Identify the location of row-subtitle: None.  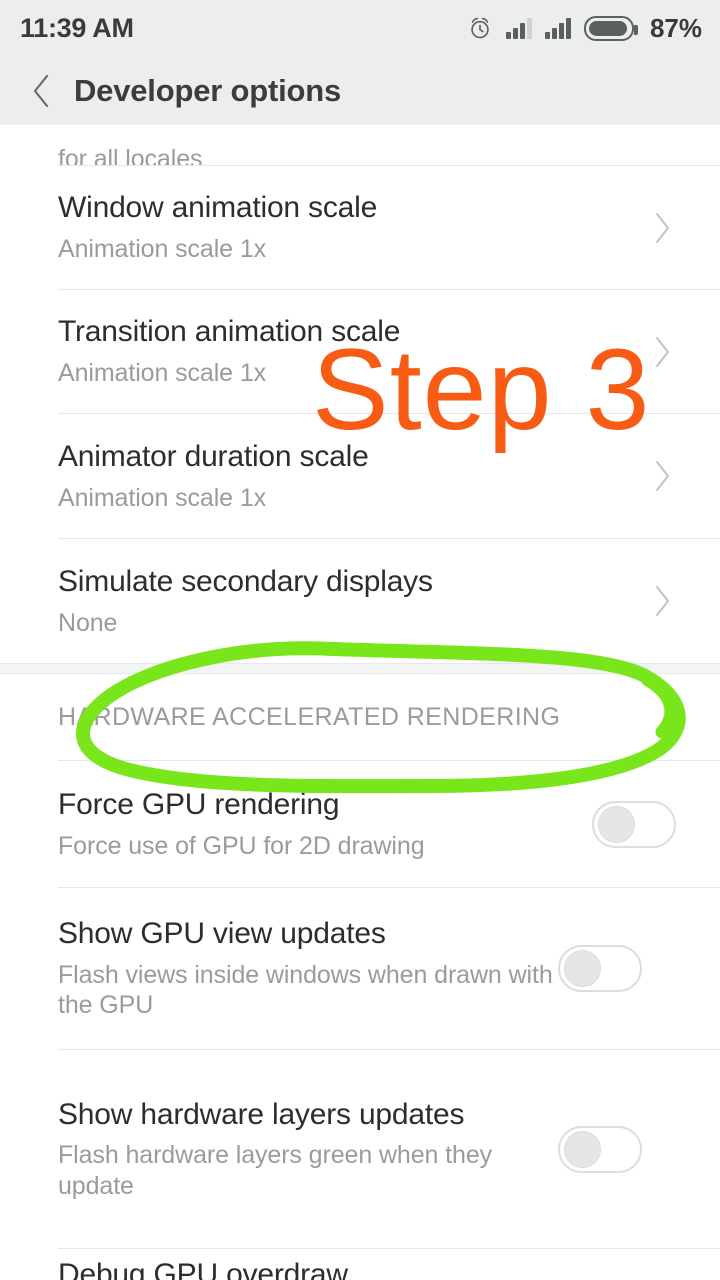
(88, 622).